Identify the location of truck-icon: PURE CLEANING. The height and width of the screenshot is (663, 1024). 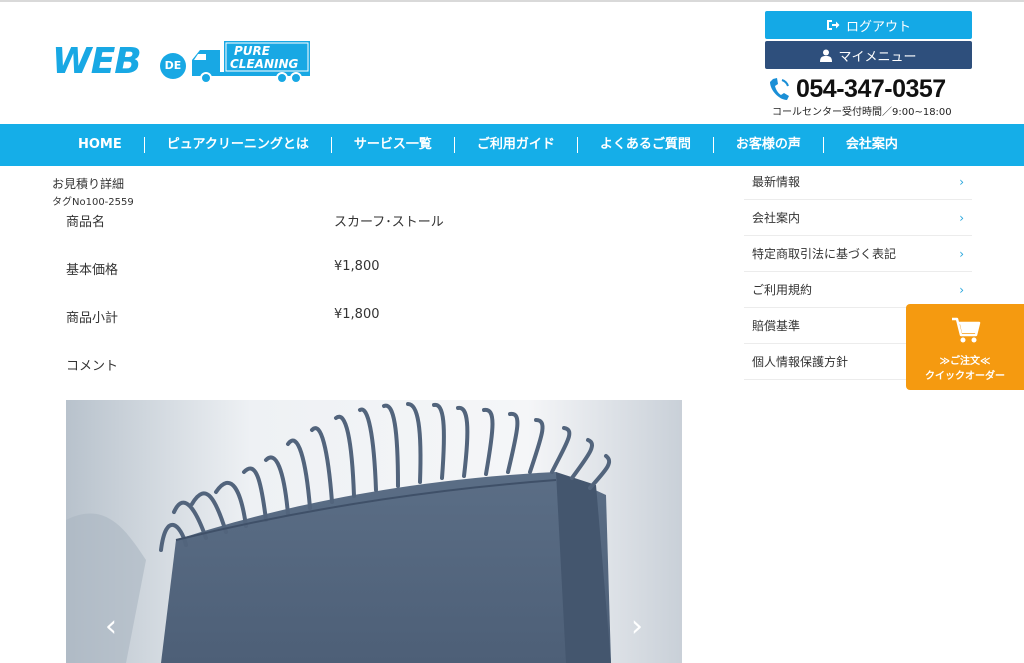
(251, 62).